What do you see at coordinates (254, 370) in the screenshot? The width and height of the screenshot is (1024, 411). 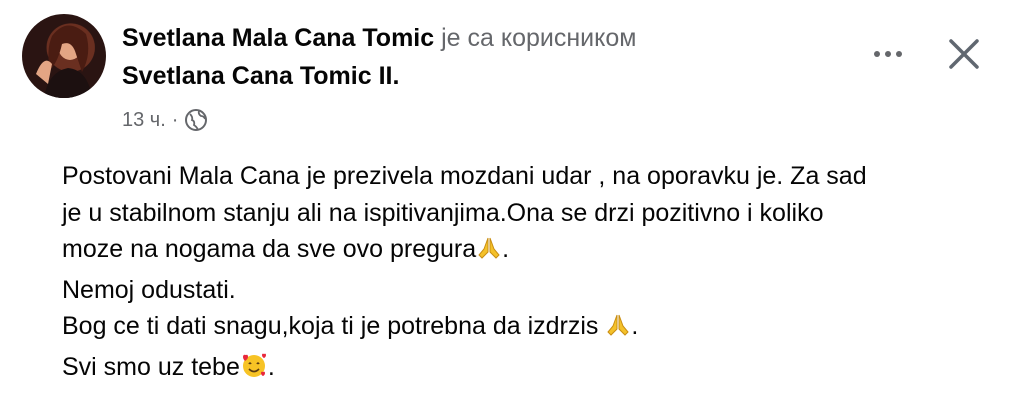 I see `smiling-face-with-hearts-icon` at bounding box center [254, 370].